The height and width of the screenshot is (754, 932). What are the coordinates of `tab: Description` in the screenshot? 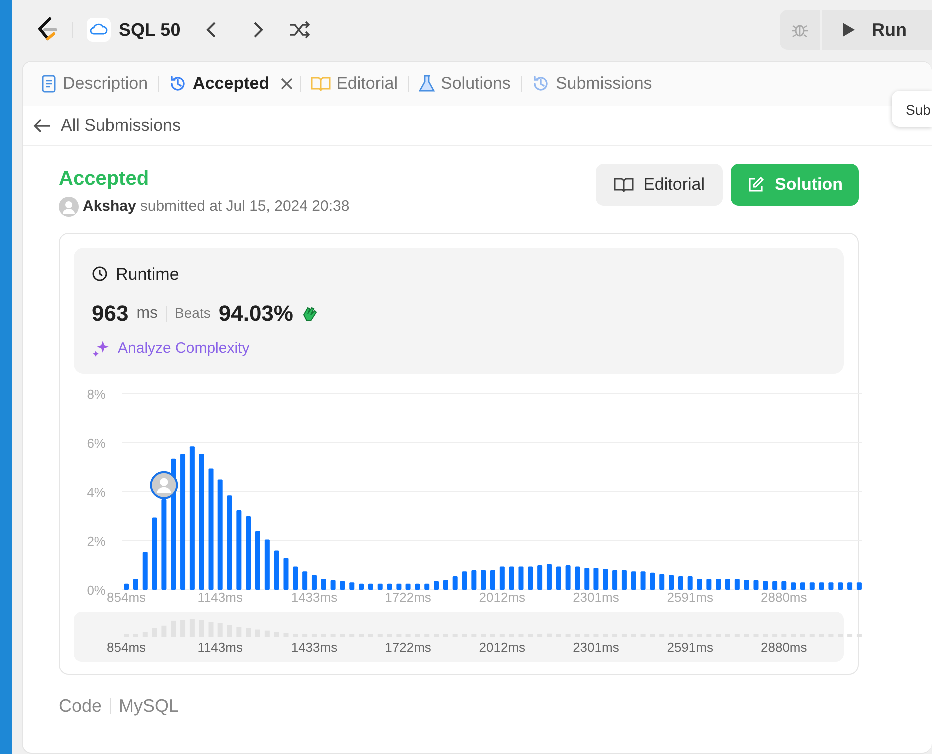 It's located at (94, 84).